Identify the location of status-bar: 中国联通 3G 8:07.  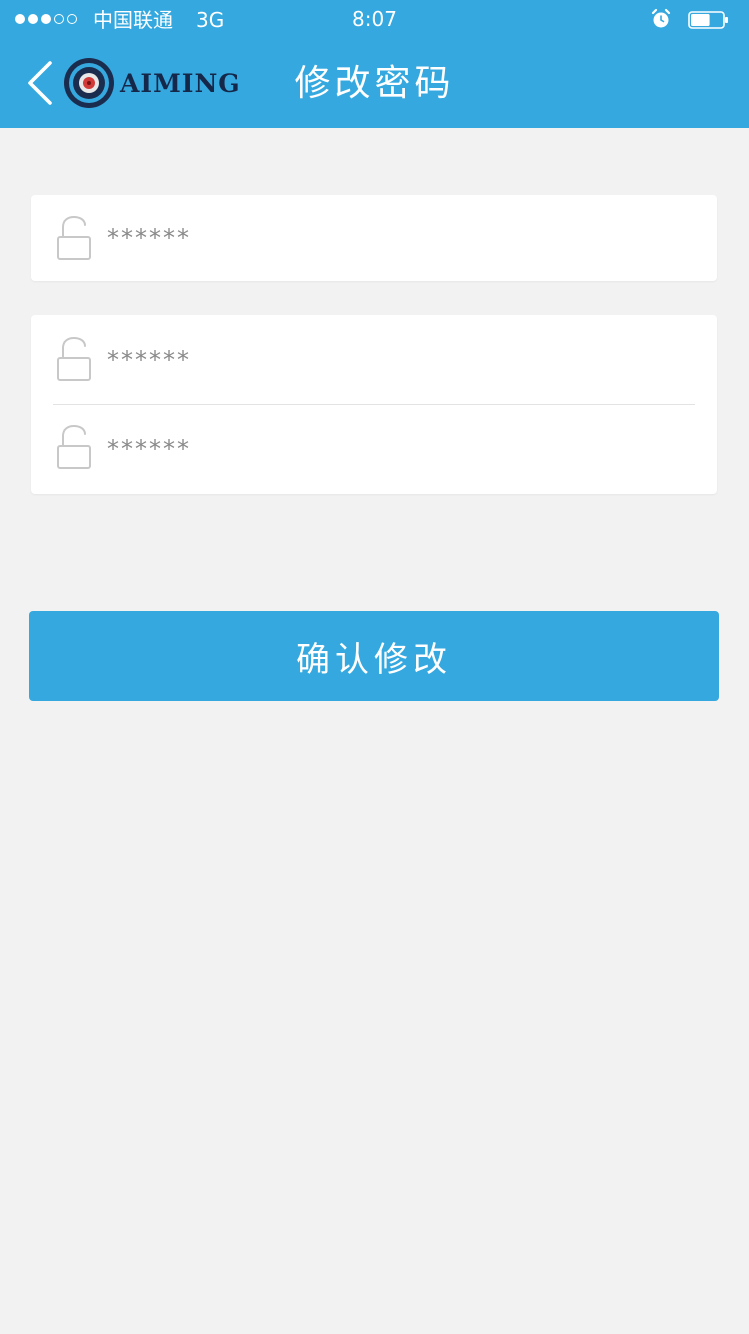
(374, 20).